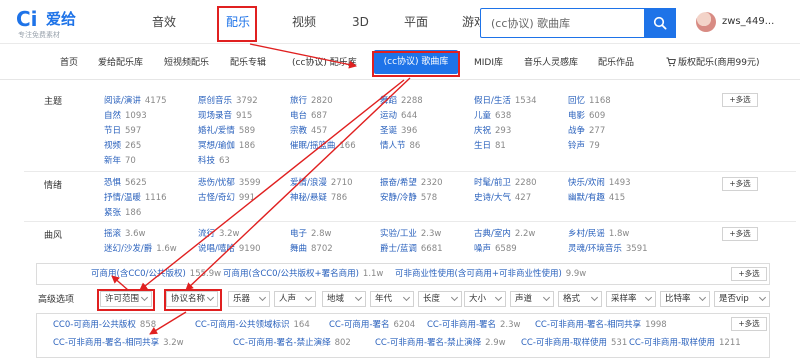  Describe the element at coordinates (408, 198) in the screenshot. I see `filter-chip: 安静/冷静 578` at that location.